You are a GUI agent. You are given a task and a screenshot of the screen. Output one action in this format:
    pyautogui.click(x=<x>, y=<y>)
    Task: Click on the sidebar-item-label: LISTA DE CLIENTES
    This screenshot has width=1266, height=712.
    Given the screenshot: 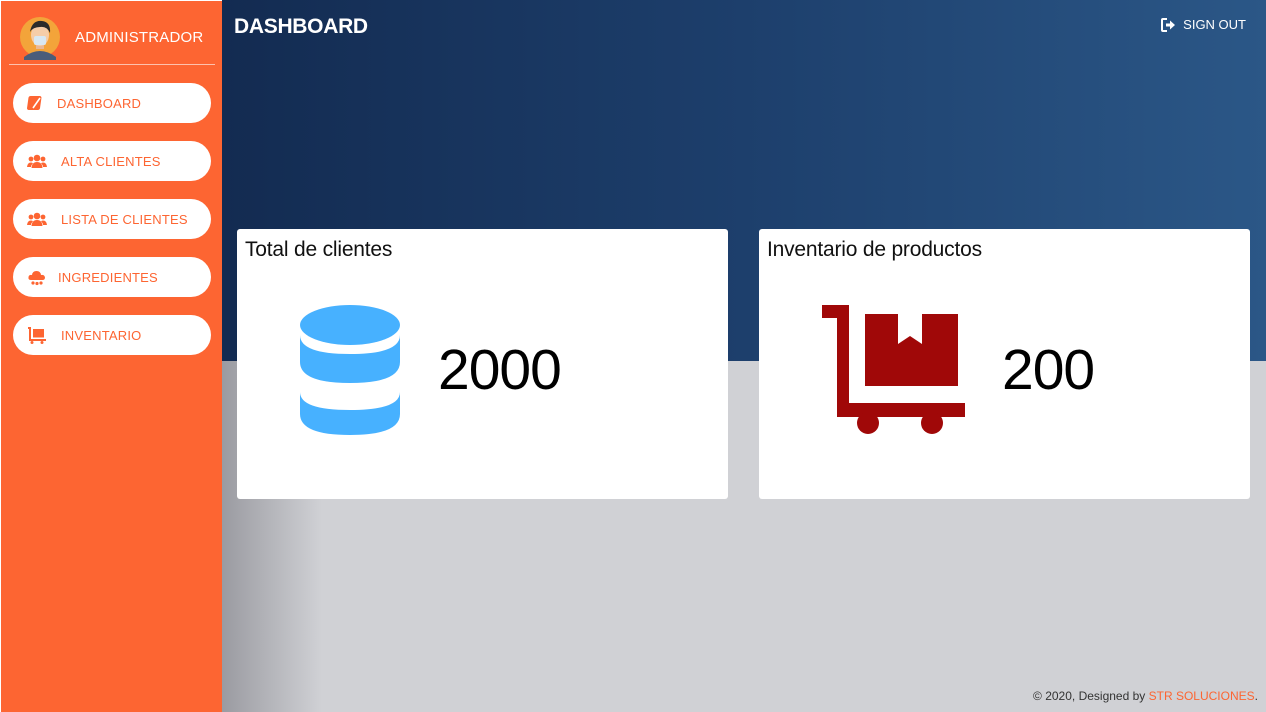 What is the action you would take?
    pyautogui.click(x=124, y=219)
    